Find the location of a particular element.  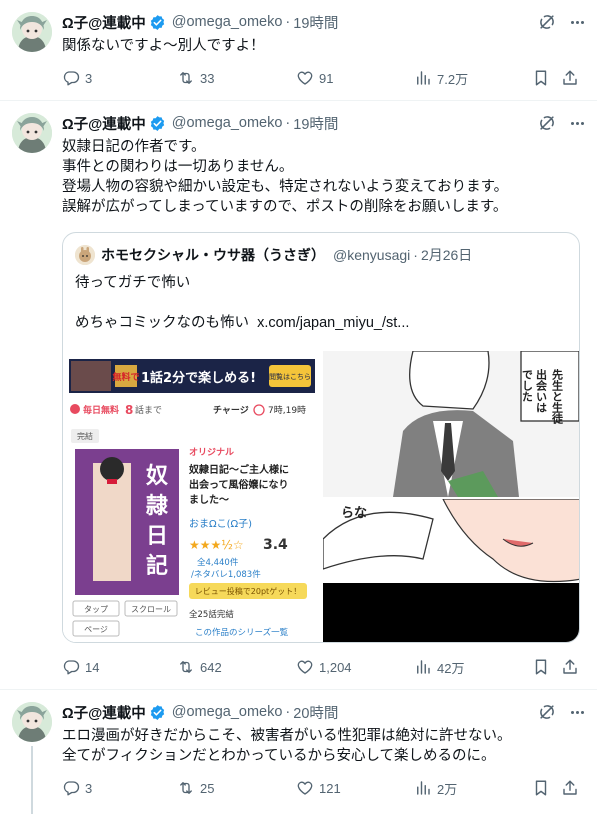

manga-bottom-text: らな is located at coordinates (354, 513).